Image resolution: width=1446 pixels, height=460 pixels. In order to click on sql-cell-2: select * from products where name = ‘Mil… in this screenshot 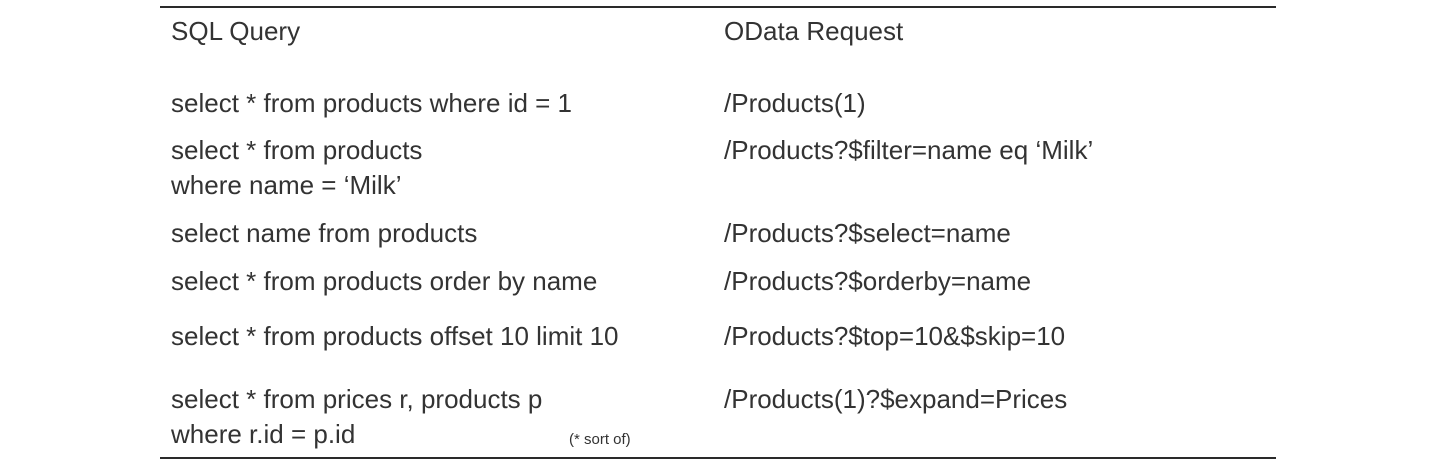, I will do `click(296, 168)`.